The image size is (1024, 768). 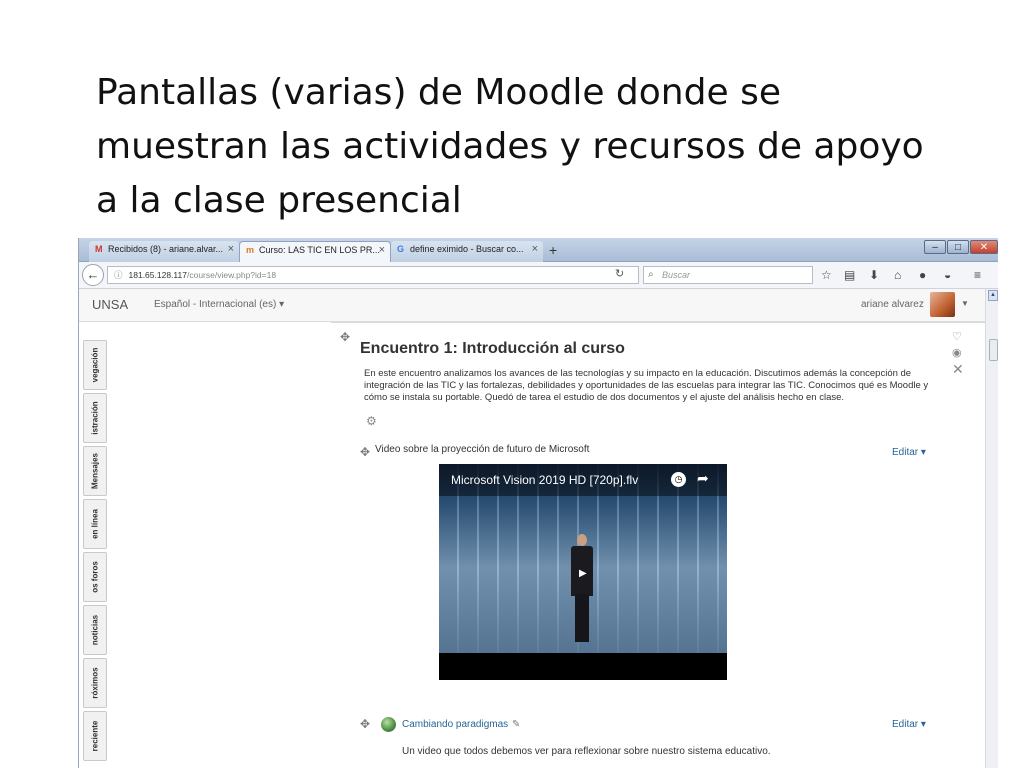 I want to click on url-path: /course/view.php?id=18, so click(x=231, y=275).